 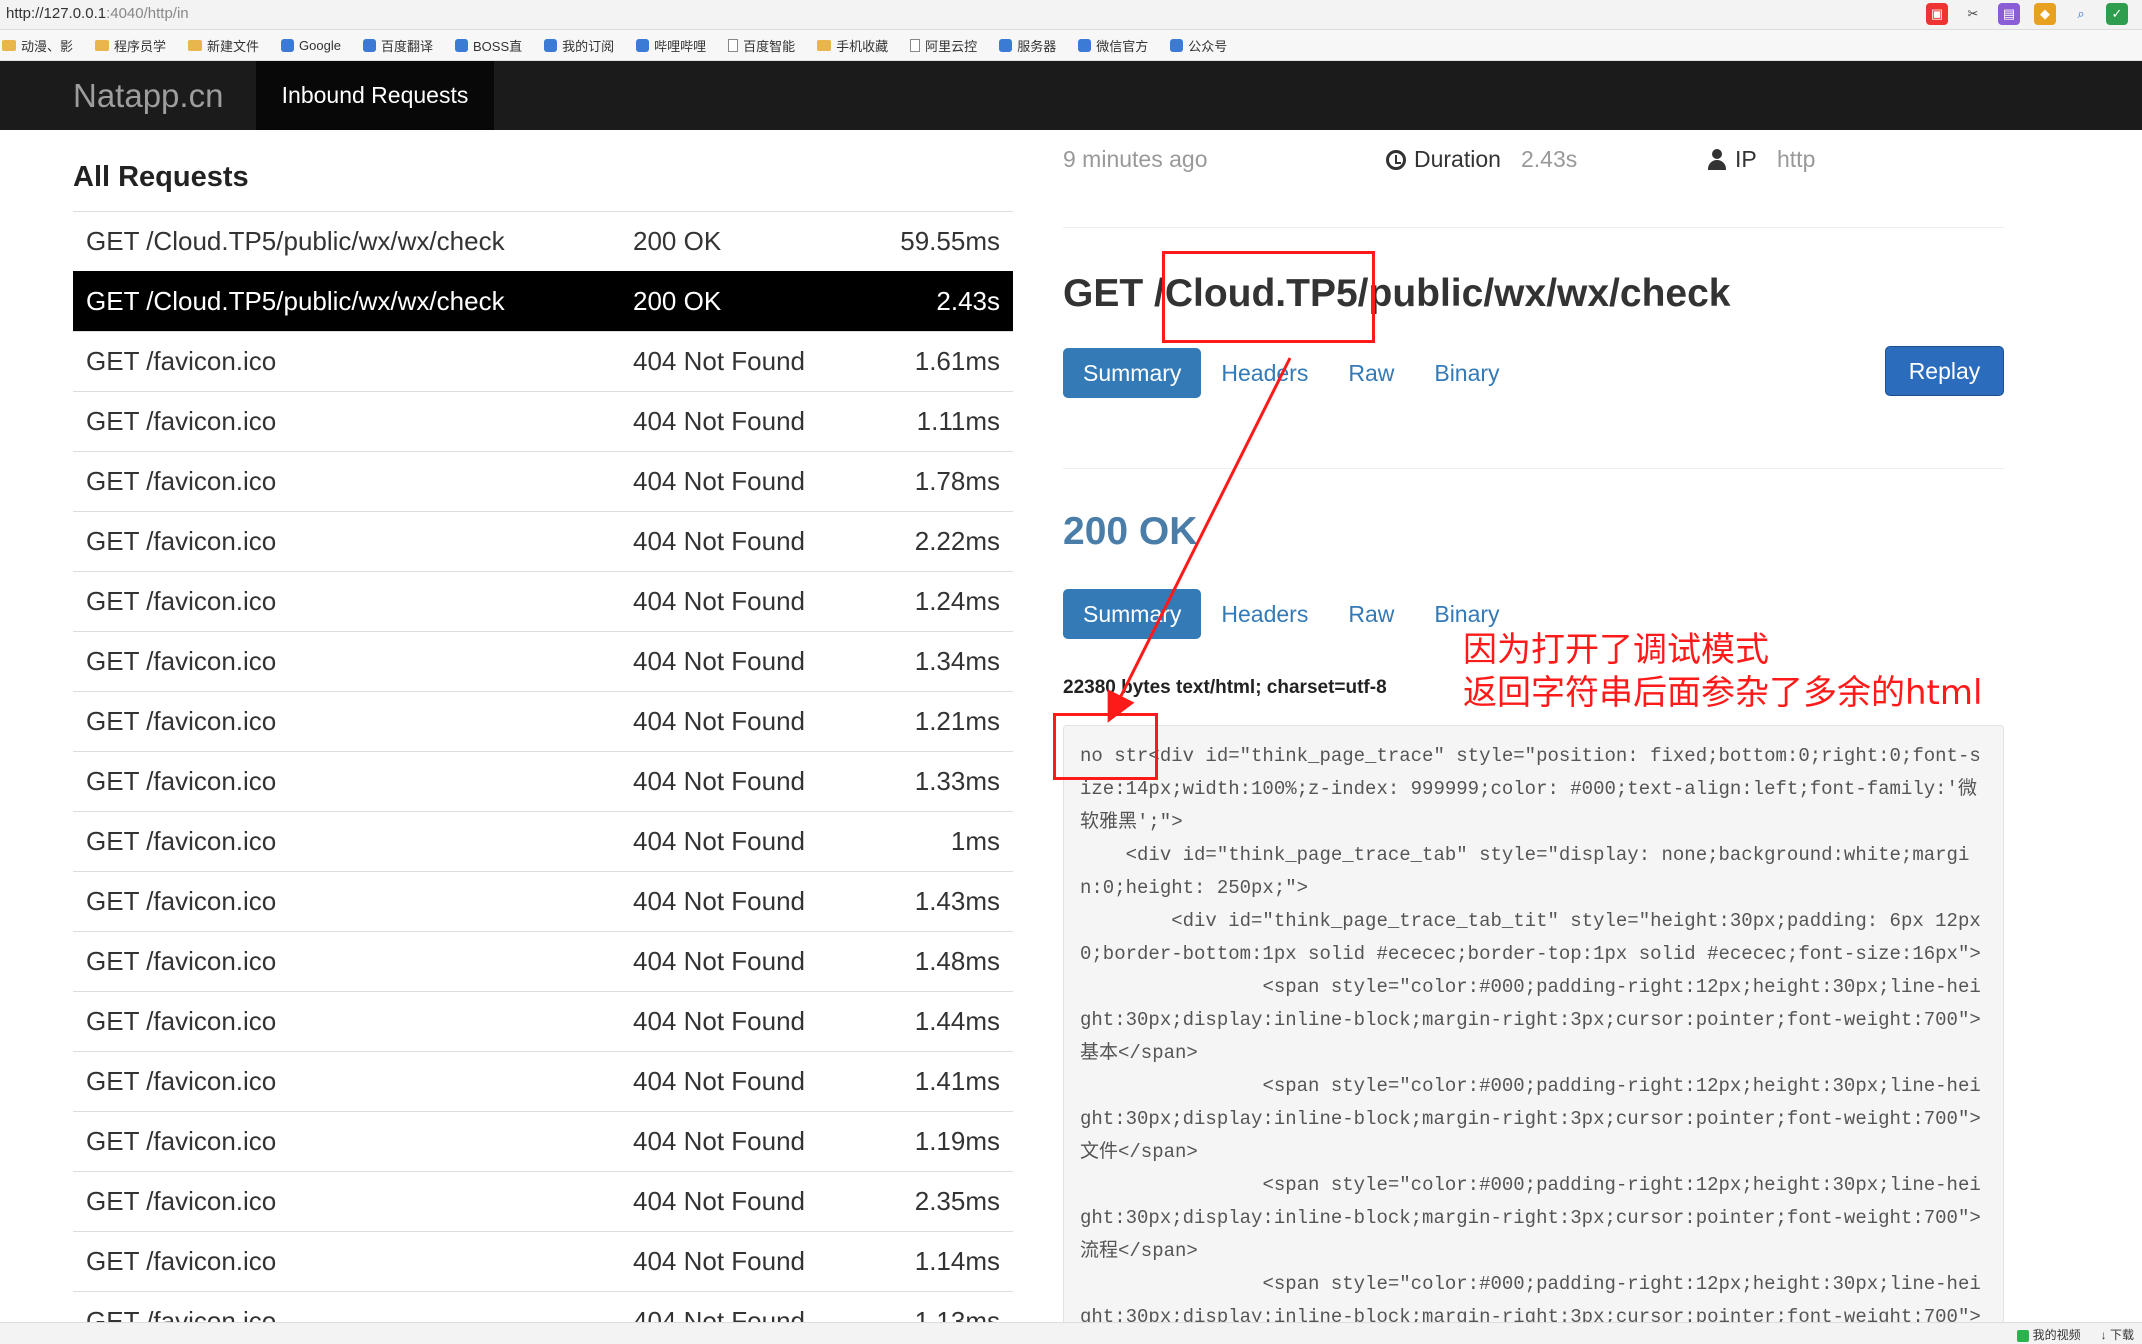 I want to click on response-tab-raw: Raw, so click(x=1371, y=614).